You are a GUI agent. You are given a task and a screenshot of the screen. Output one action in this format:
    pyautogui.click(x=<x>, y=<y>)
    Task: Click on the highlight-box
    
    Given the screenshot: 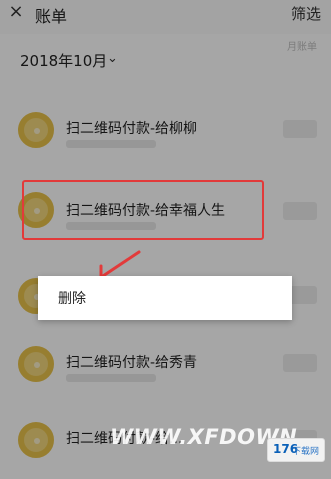 What is the action you would take?
    pyautogui.click(x=143, y=210)
    